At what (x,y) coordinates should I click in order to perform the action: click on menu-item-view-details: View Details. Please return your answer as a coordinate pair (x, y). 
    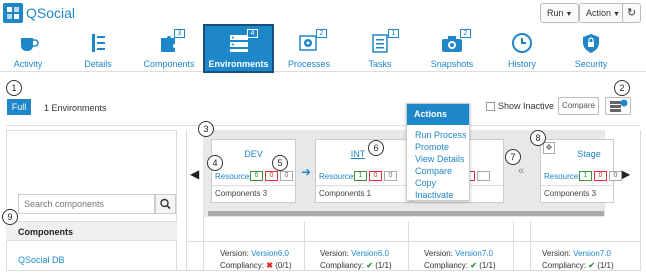
    Looking at the image, I should click on (439, 159).